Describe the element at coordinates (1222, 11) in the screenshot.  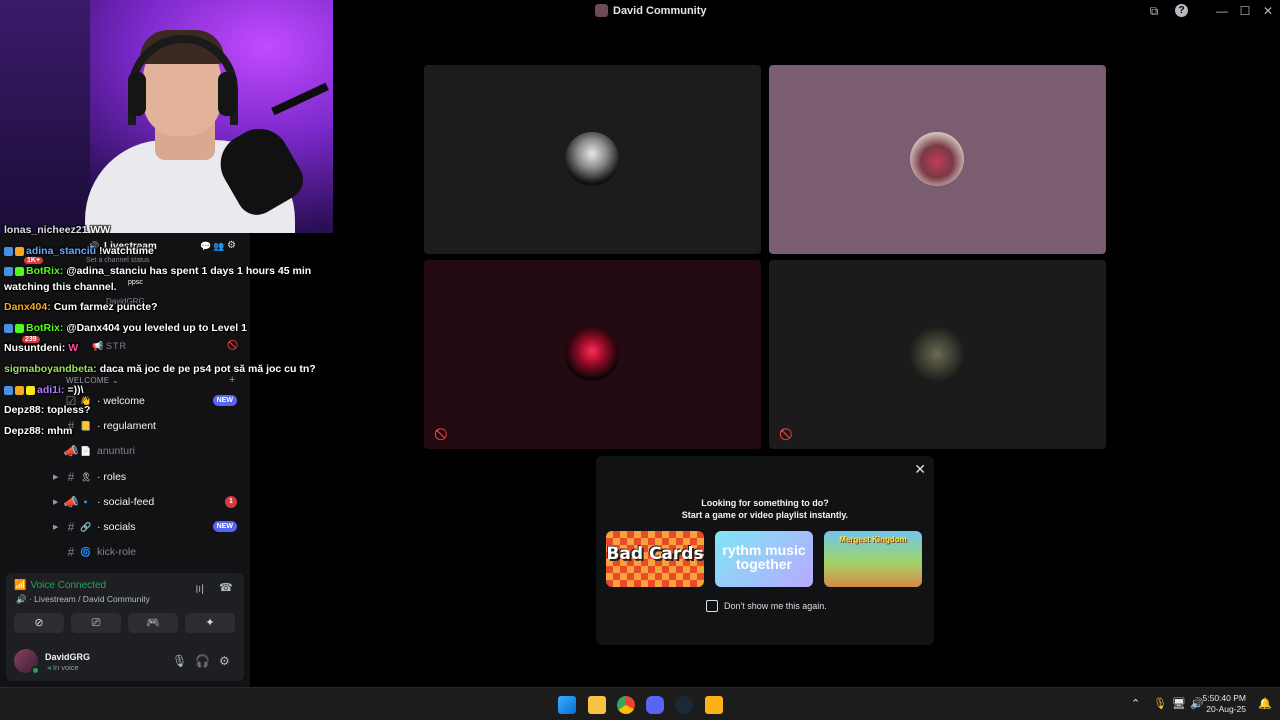
I see `minimize-button: —` at that location.